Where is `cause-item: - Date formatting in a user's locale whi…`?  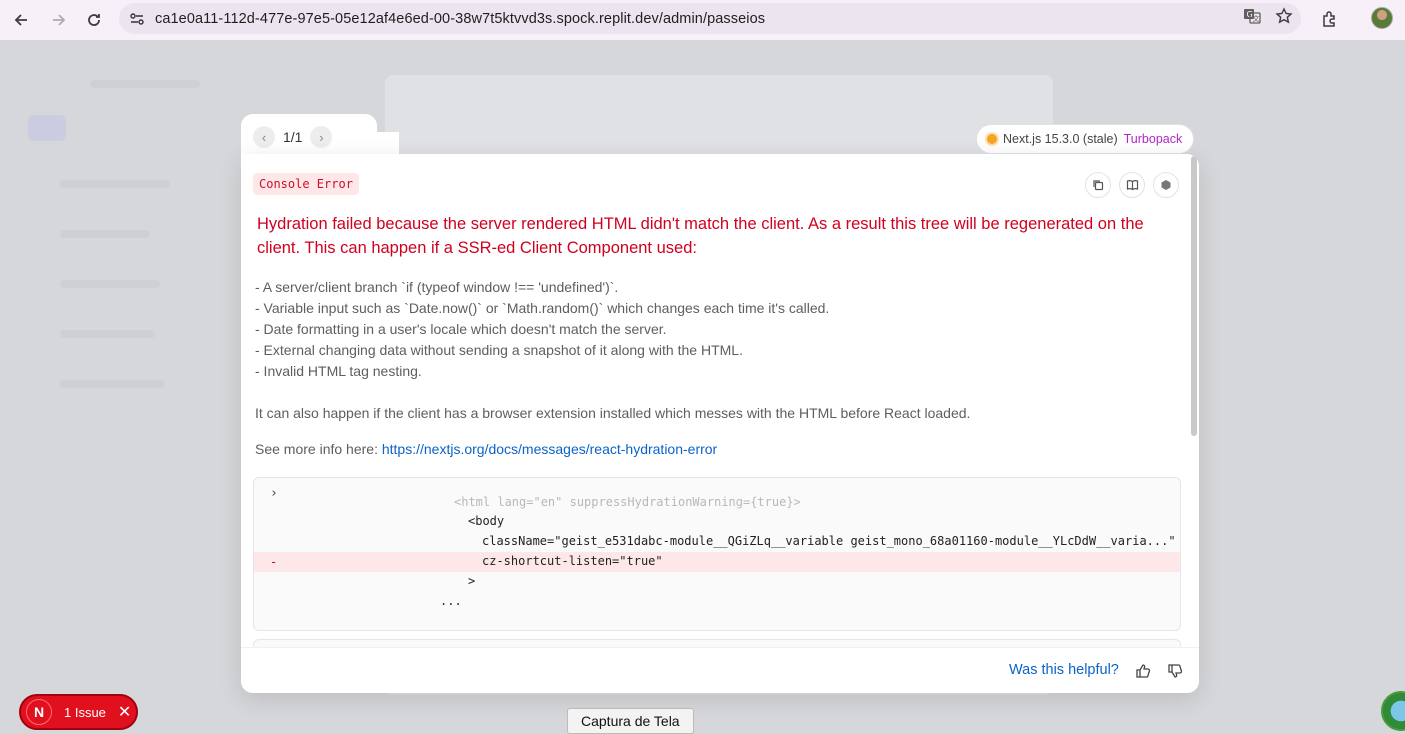
cause-item: - Date formatting in a user's locale whi… is located at coordinates (461, 329).